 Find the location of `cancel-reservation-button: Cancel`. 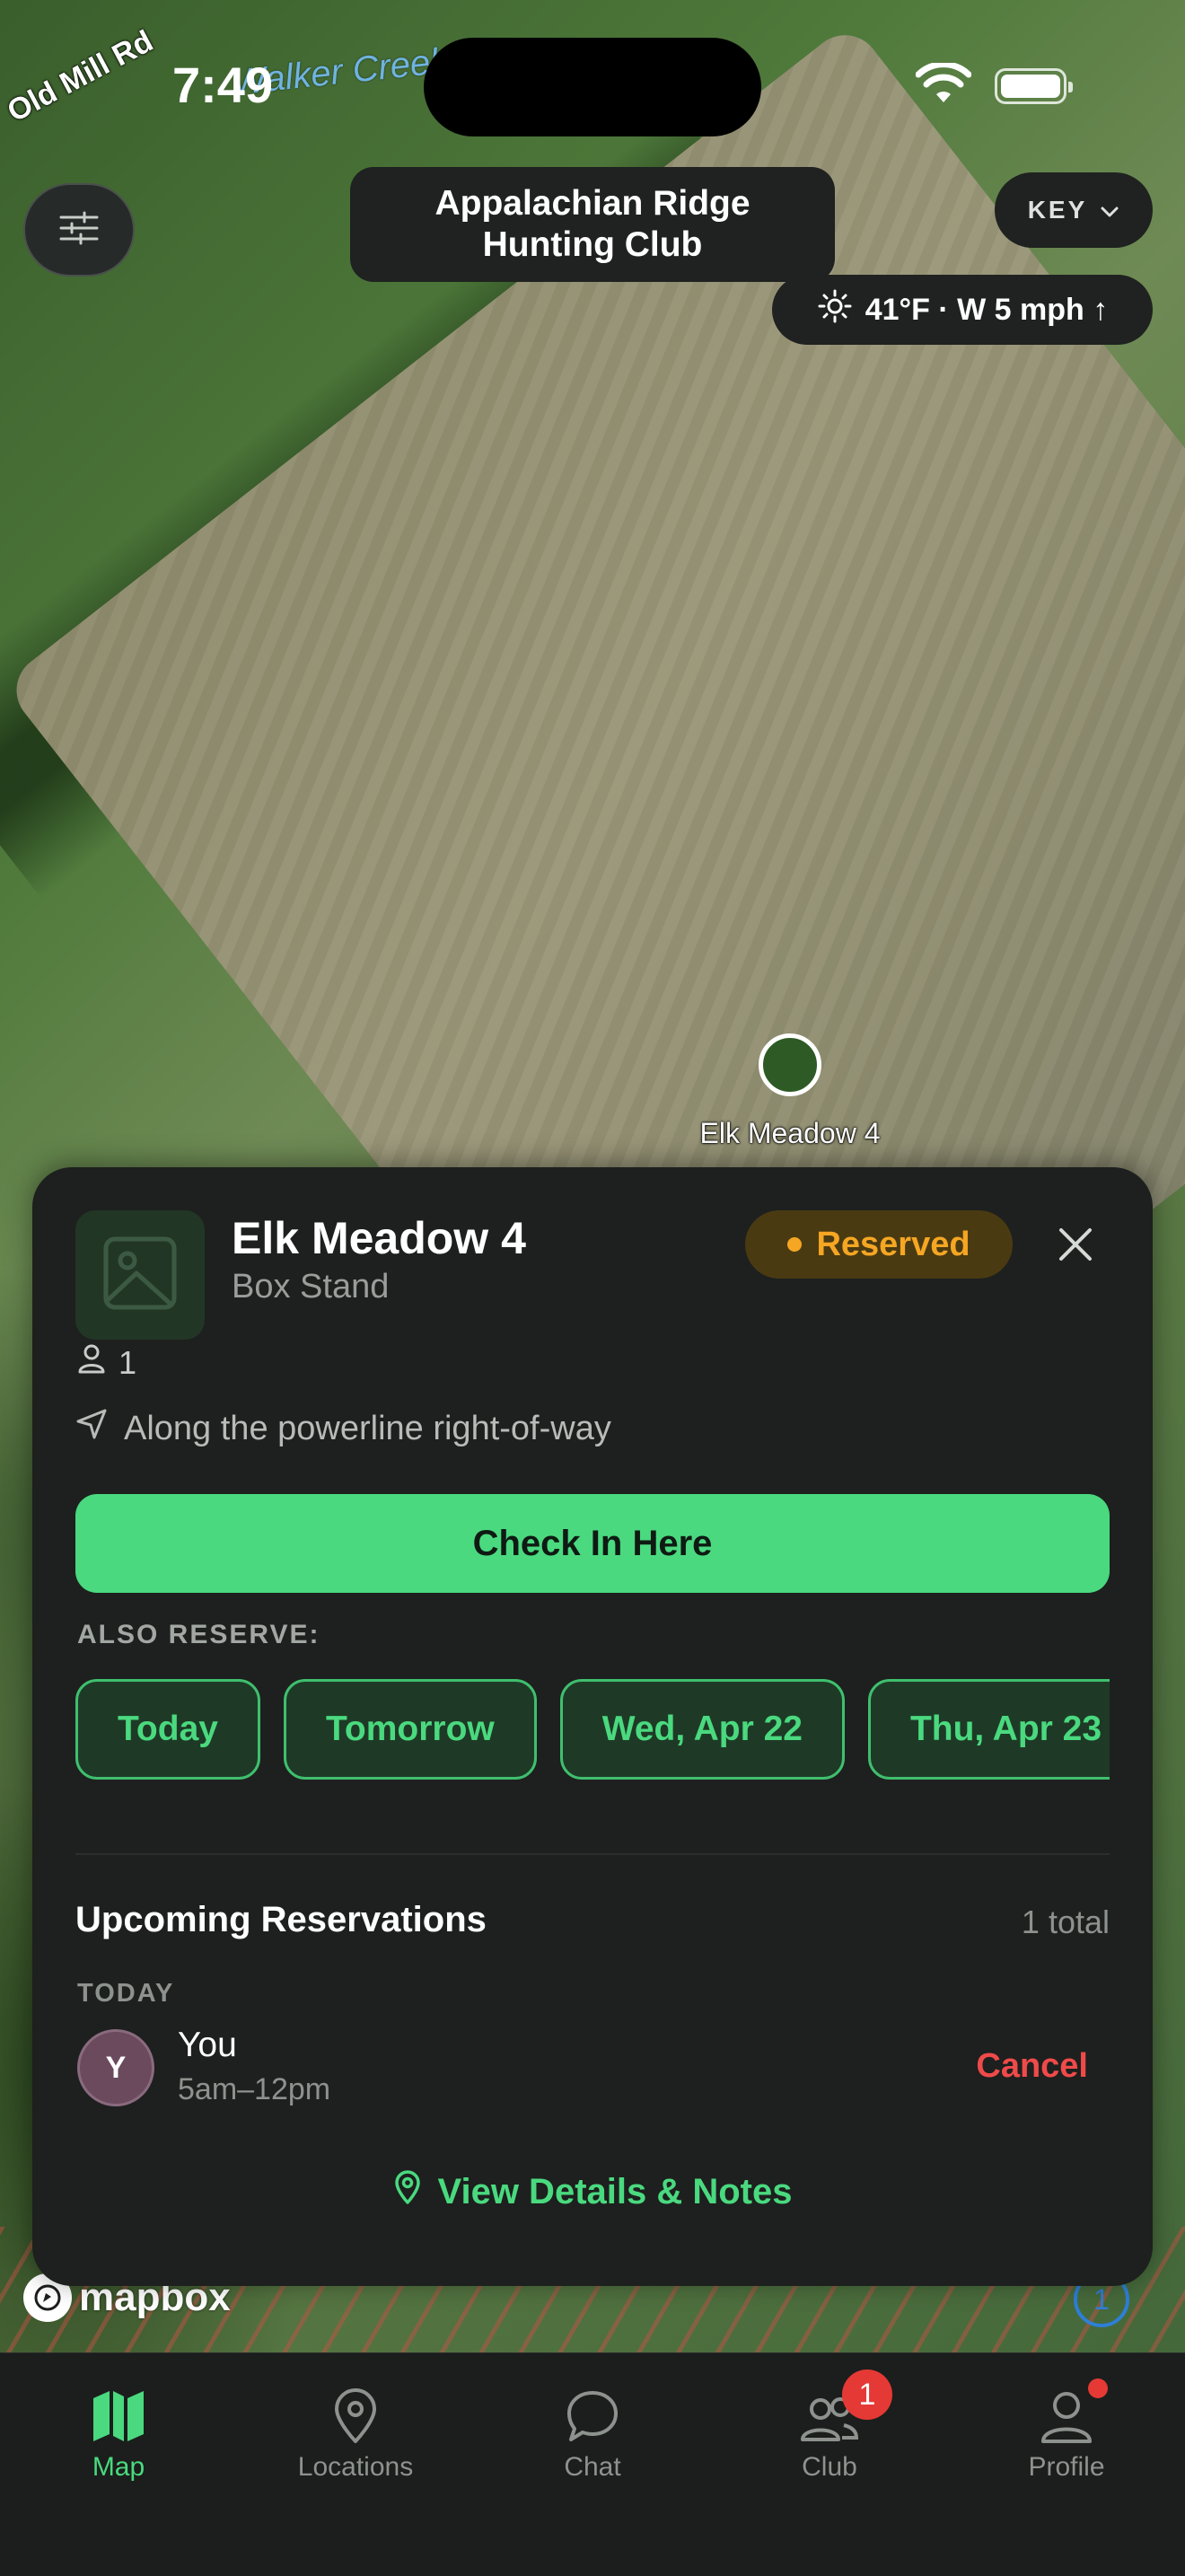

cancel-reservation-button: Cancel is located at coordinates (1032, 2066).